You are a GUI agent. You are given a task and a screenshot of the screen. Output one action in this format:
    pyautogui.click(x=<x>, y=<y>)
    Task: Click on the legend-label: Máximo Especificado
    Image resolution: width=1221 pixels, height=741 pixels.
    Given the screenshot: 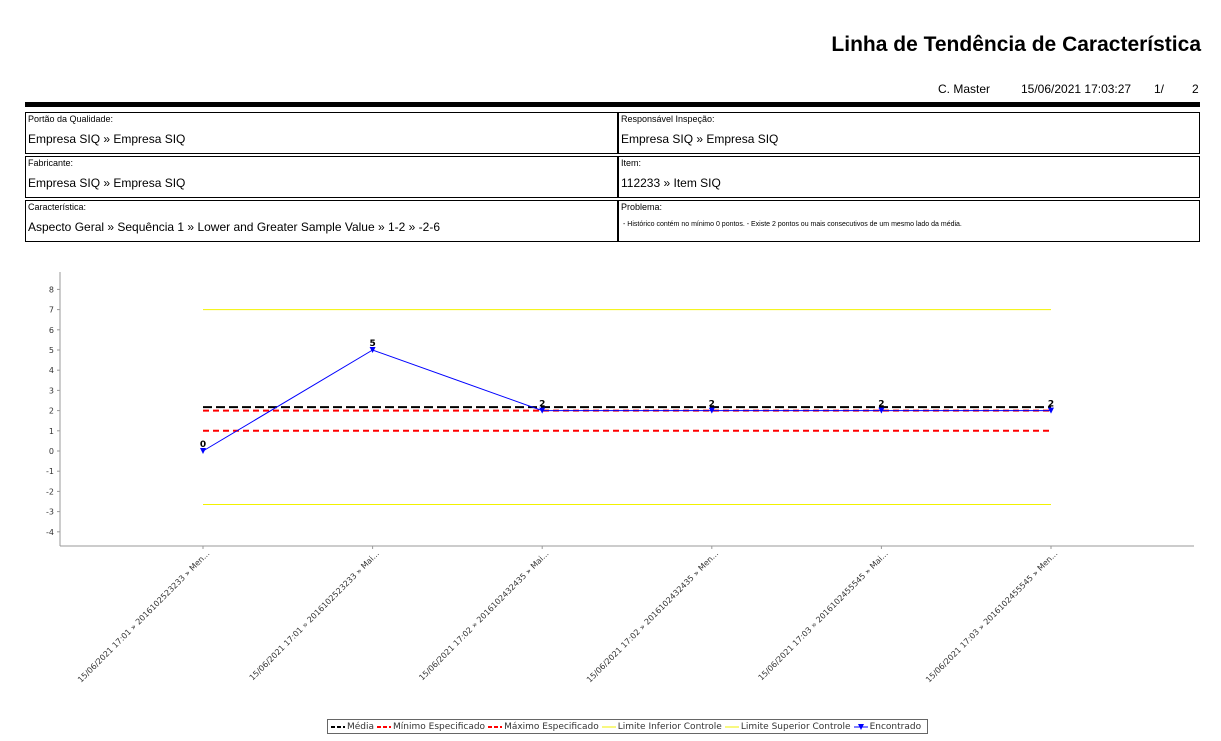 What is the action you would take?
    pyautogui.click(x=551, y=726)
    